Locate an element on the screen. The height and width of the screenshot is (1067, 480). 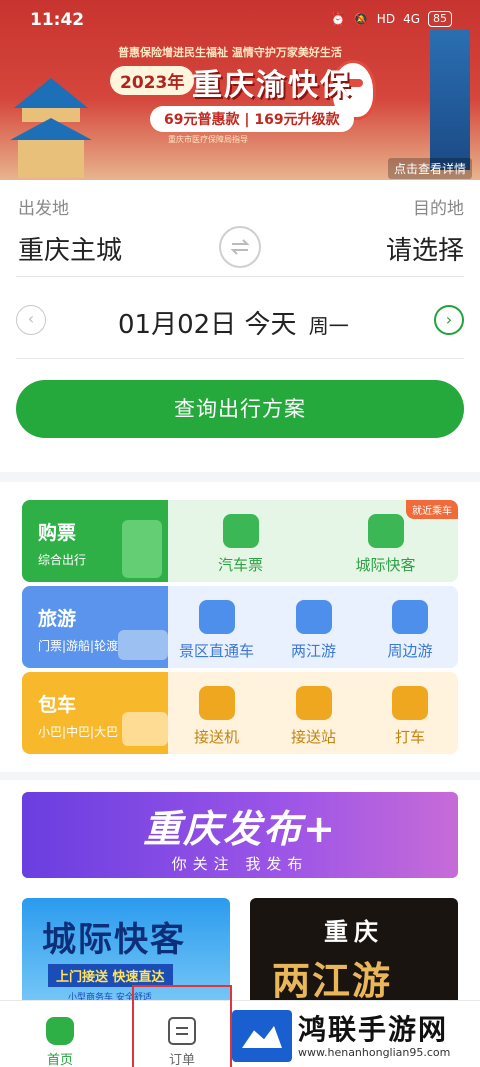
nav-home: 首页 is located at coordinates (60, 1034).